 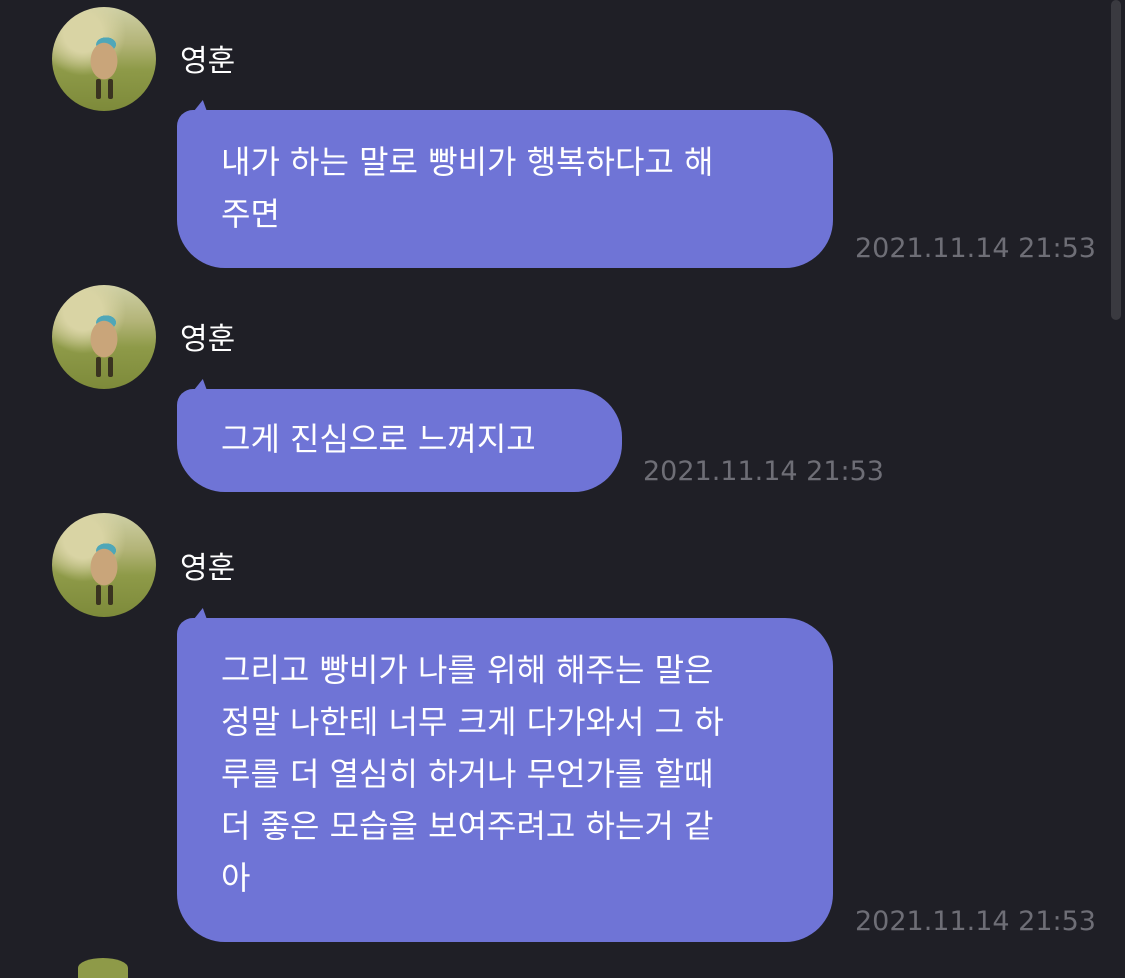 What do you see at coordinates (1116, 160) in the screenshot?
I see `scrollbar` at bounding box center [1116, 160].